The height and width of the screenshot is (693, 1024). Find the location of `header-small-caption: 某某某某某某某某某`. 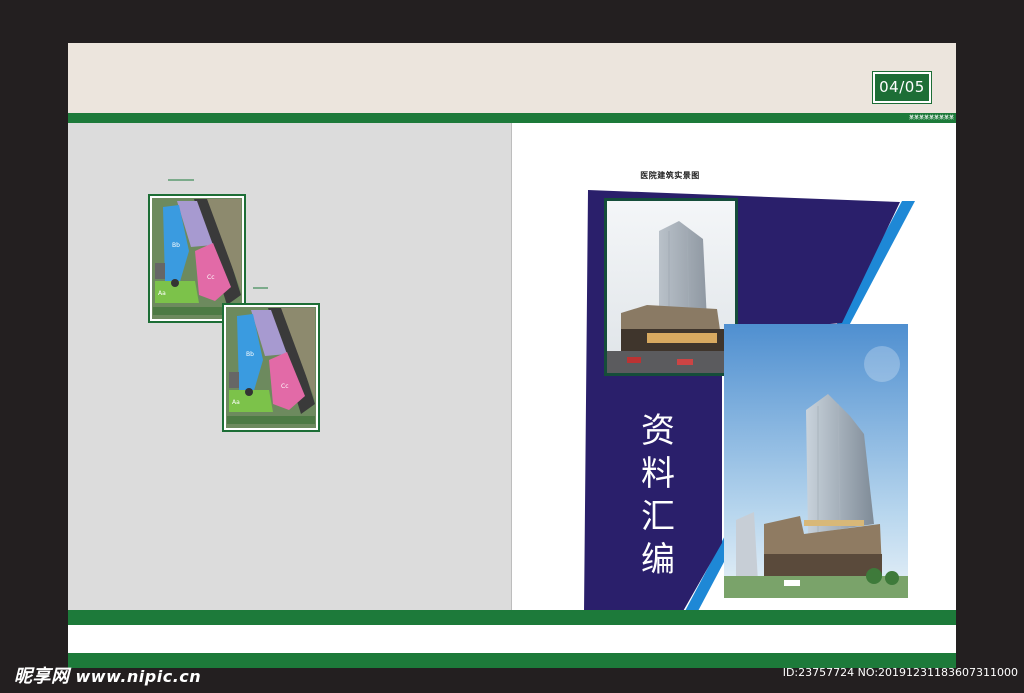

header-small-caption: 某某某某某某某某某 is located at coordinates (931, 118).